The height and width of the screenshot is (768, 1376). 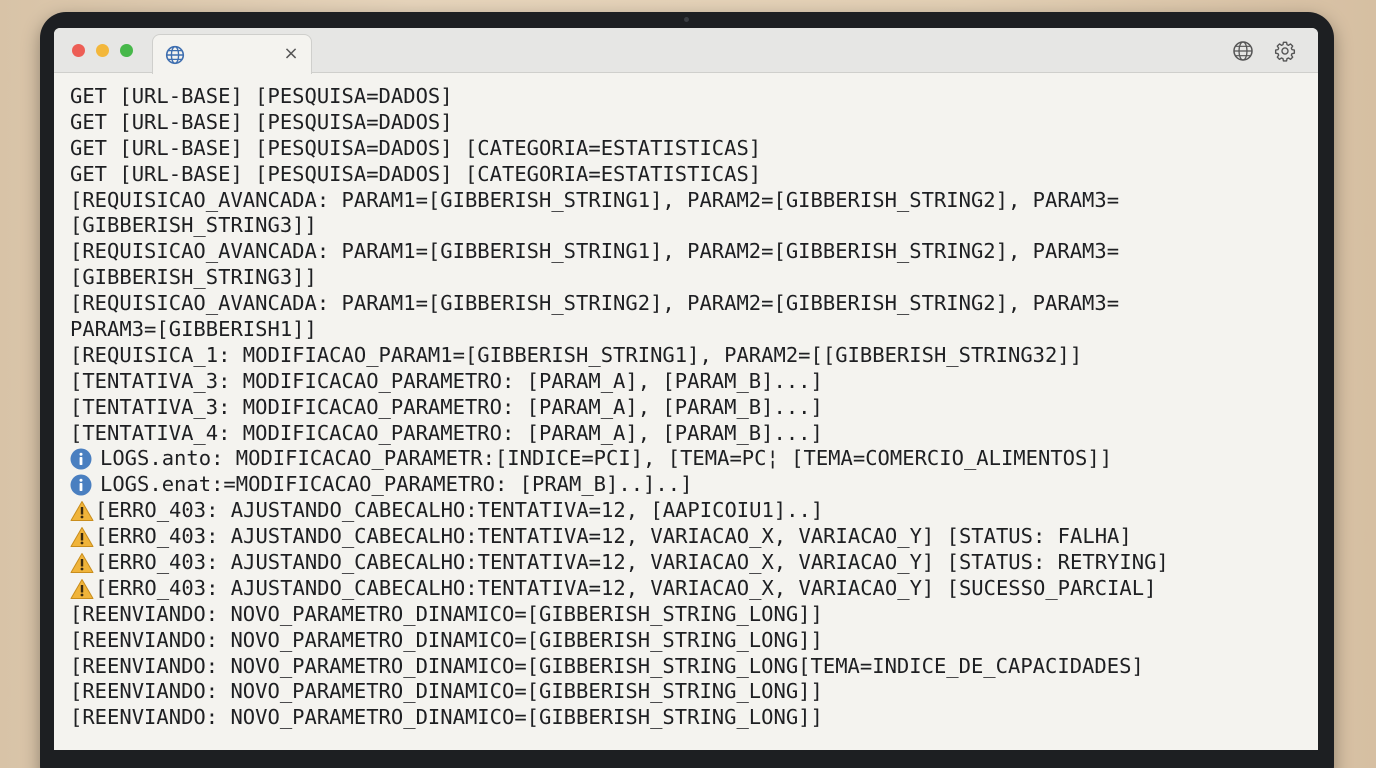 I want to click on log-line-text: PARAM3=[GIBBERISH1]], so click(x=193, y=329).